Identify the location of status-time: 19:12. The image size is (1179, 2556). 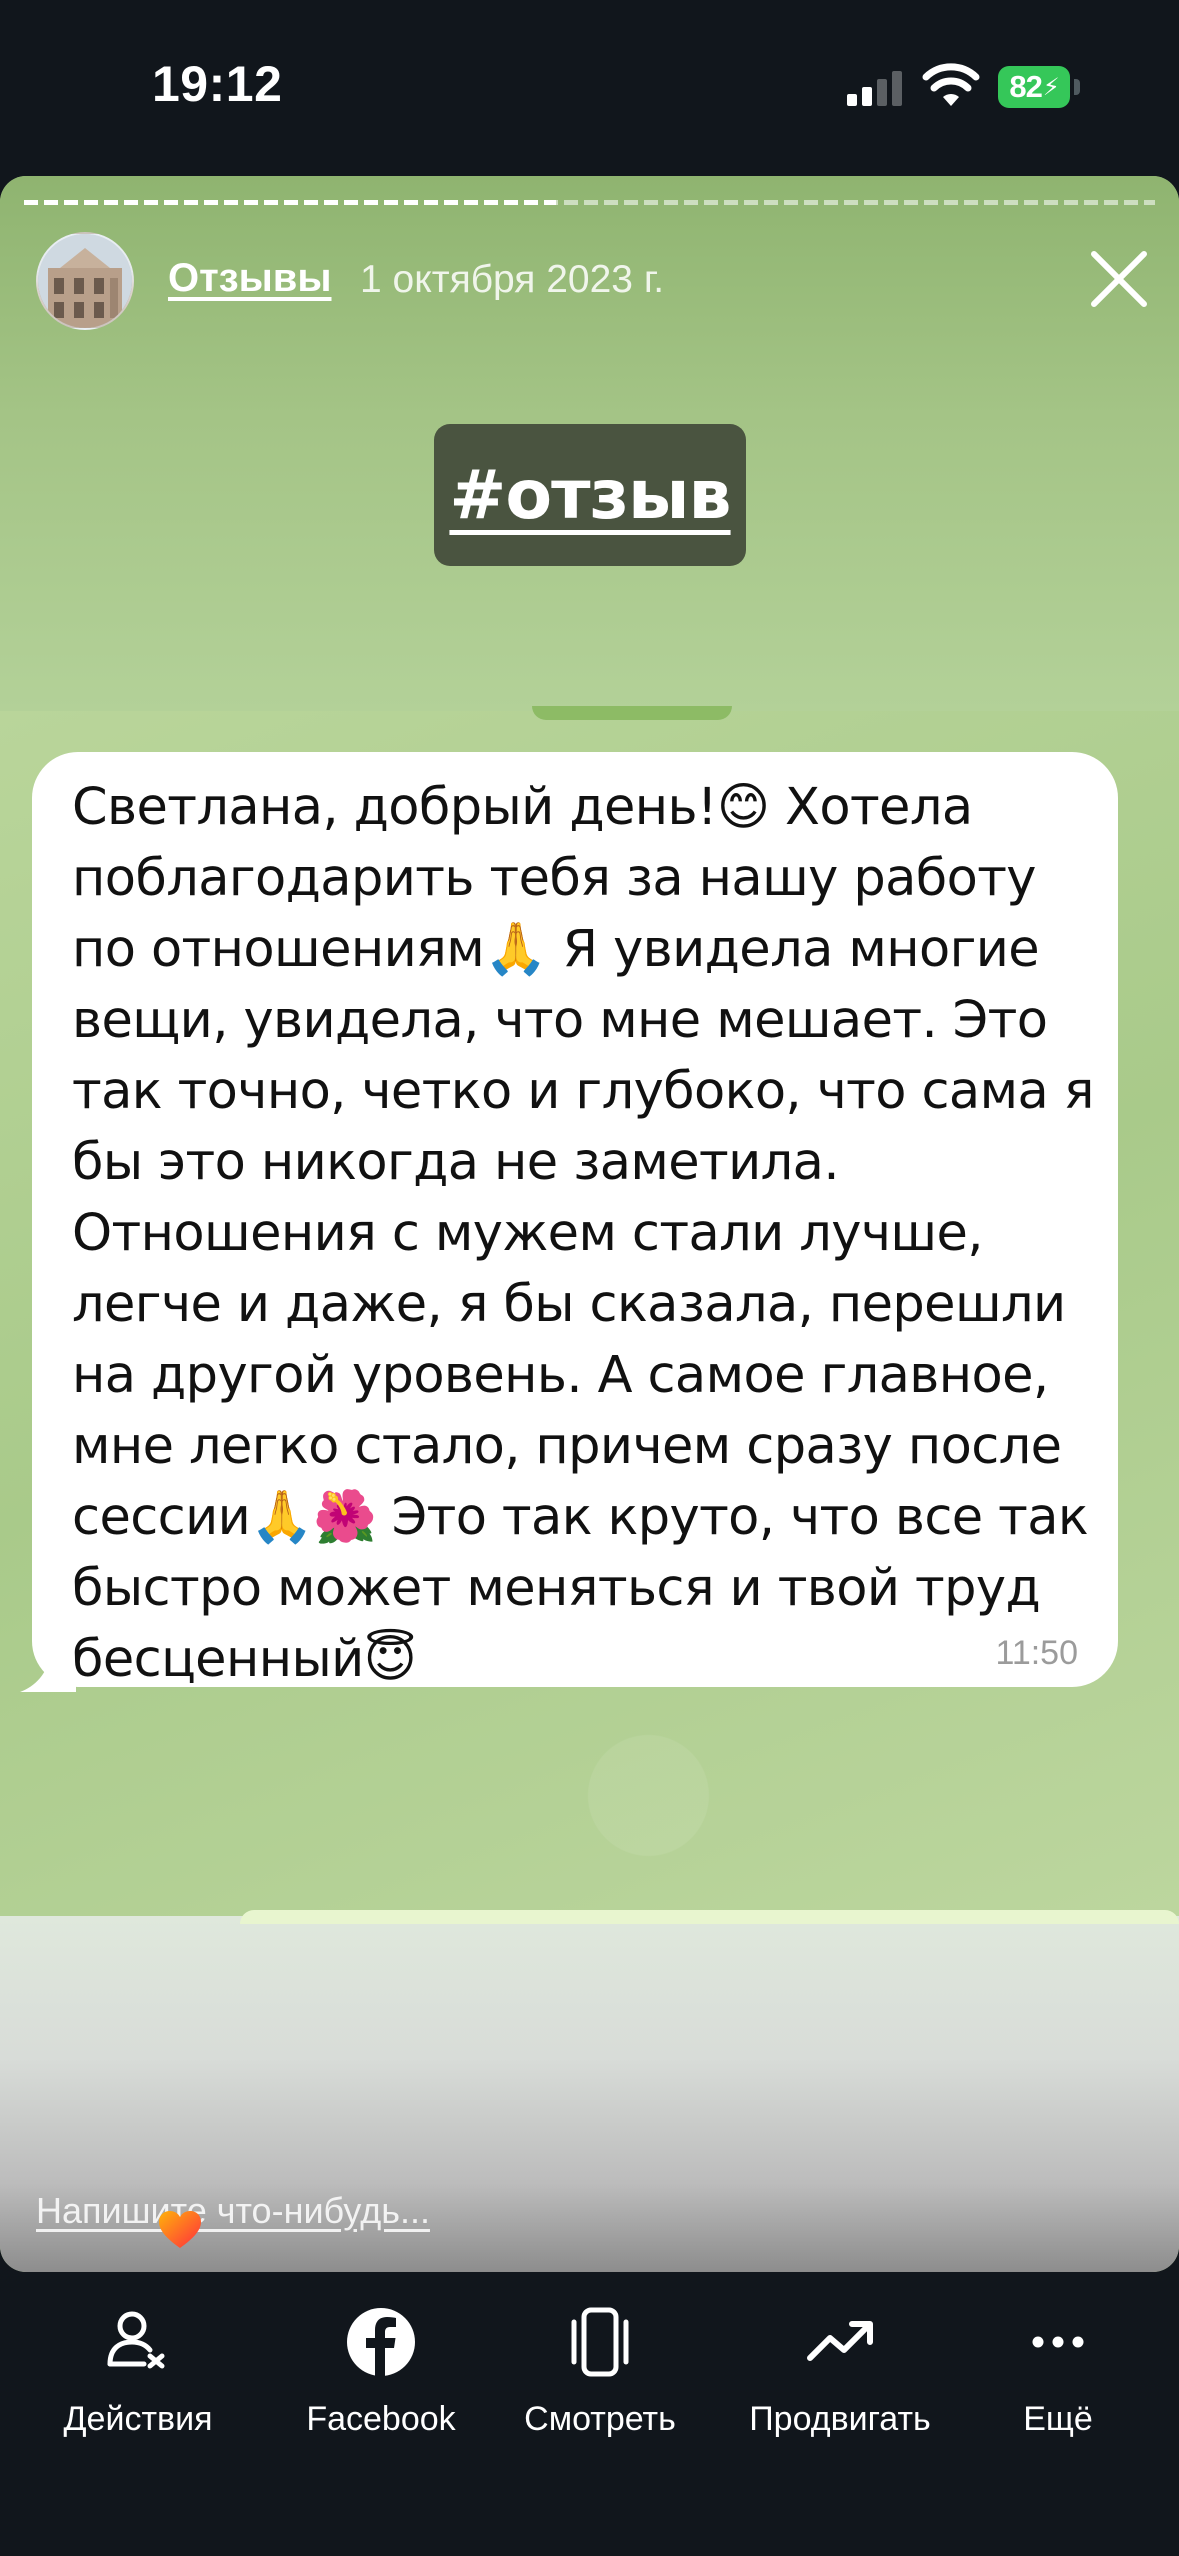
(217, 84).